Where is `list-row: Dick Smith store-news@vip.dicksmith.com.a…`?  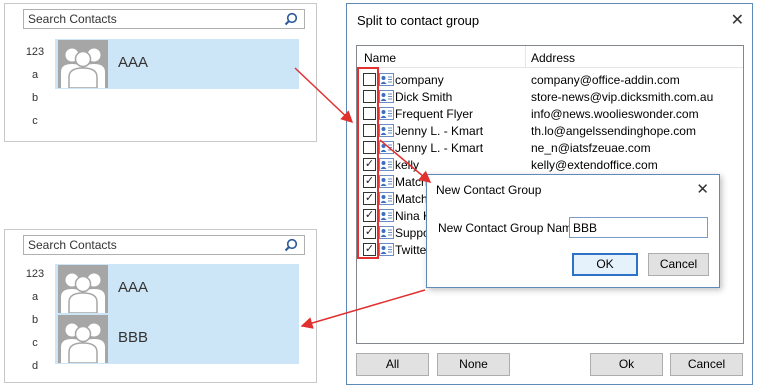 list-row: Dick Smith store-news@vip.dicksmith.com.a… is located at coordinates (550, 96).